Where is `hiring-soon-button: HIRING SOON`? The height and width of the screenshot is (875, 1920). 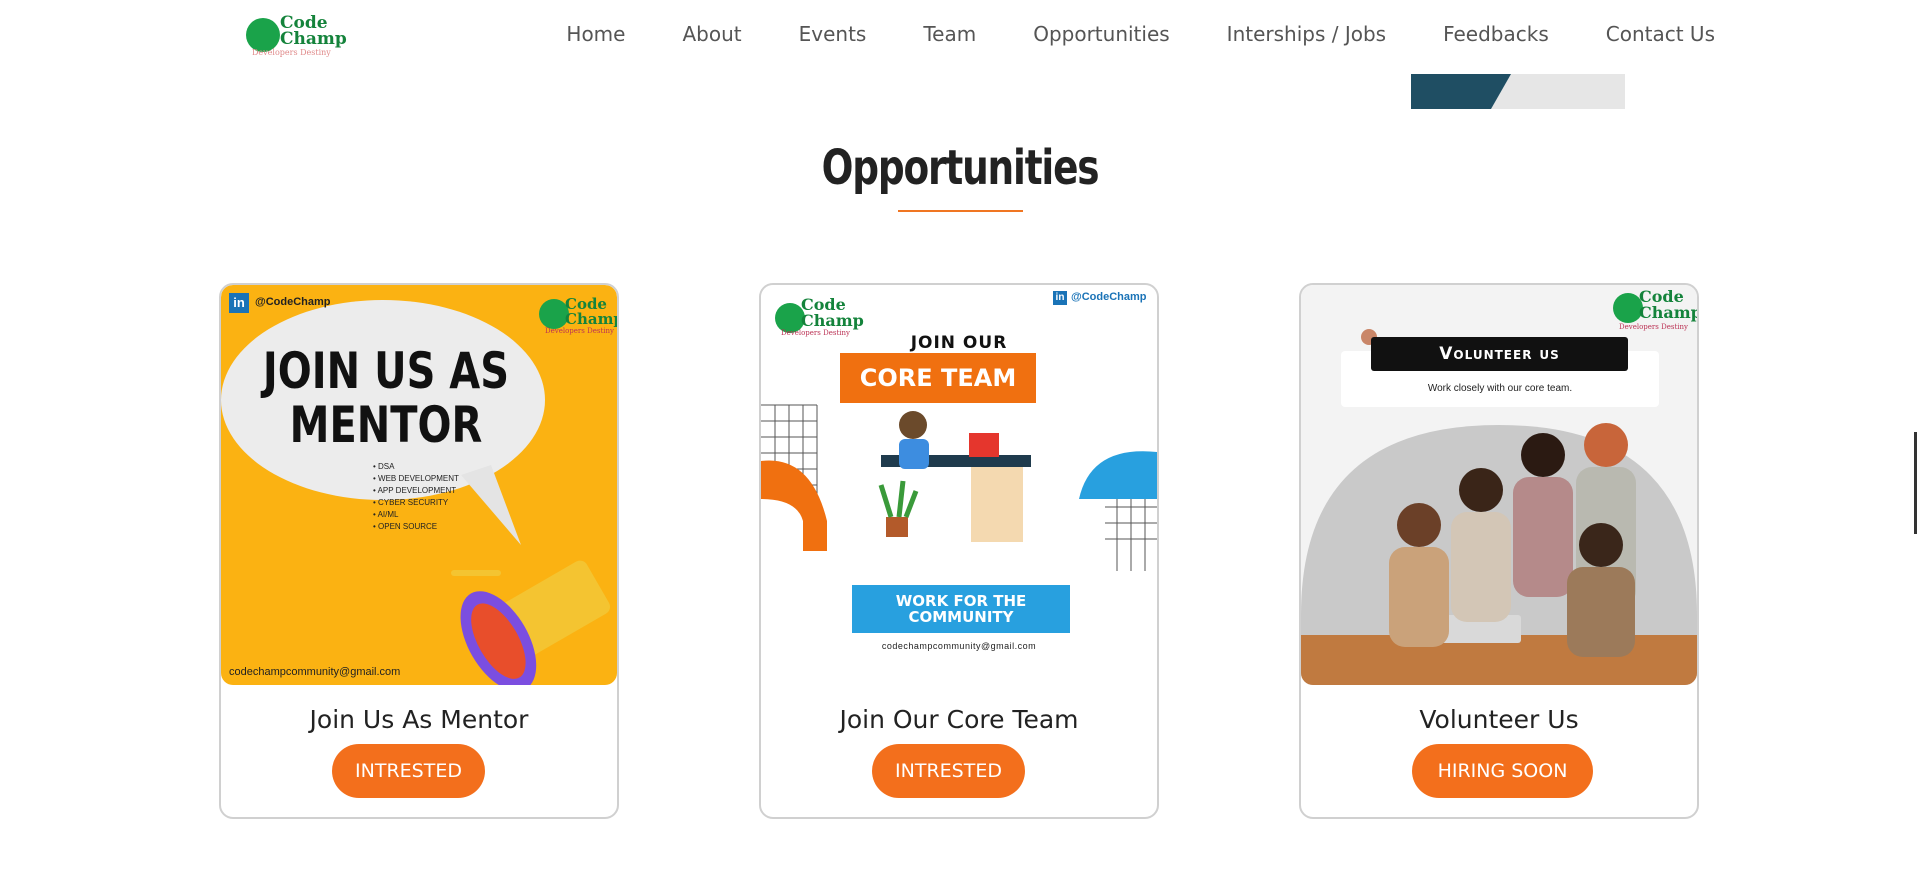 hiring-soon-button: HIRING SOON is located at coordinates (1502, 771).